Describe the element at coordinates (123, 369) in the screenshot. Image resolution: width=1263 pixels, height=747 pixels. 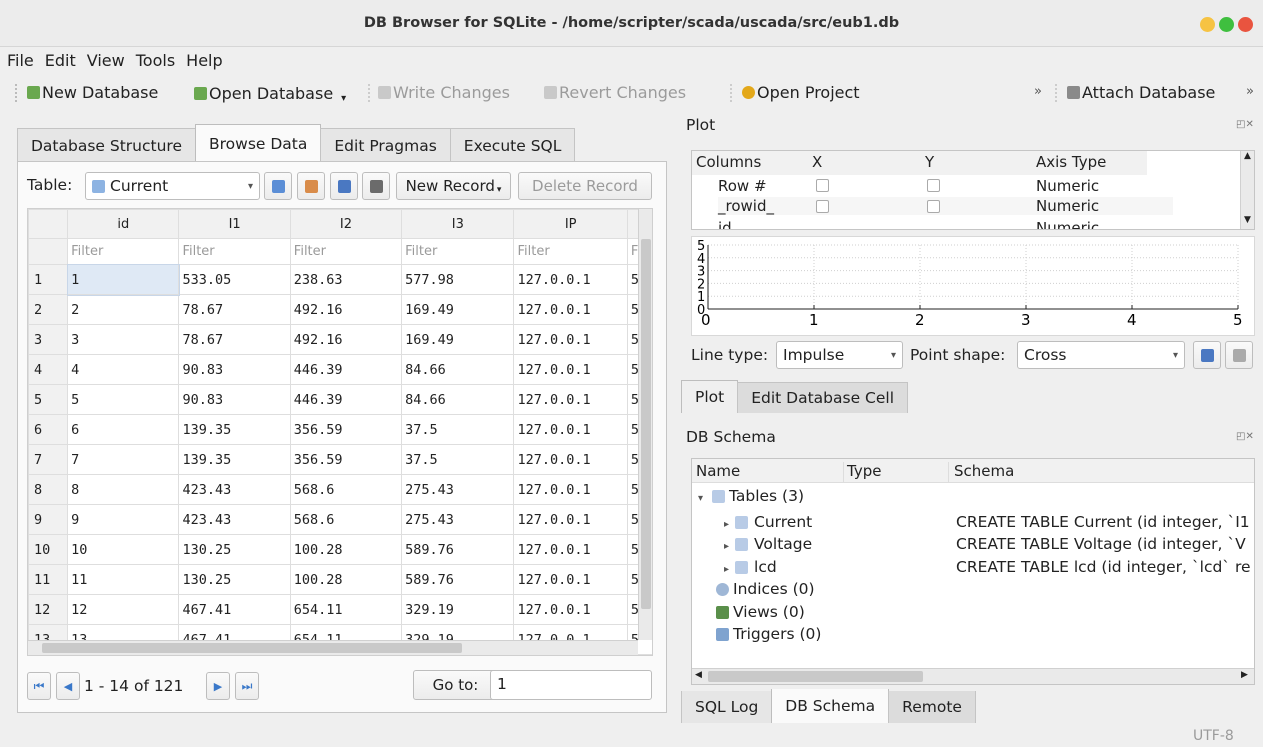
I see `table-cell: 4` at that location.